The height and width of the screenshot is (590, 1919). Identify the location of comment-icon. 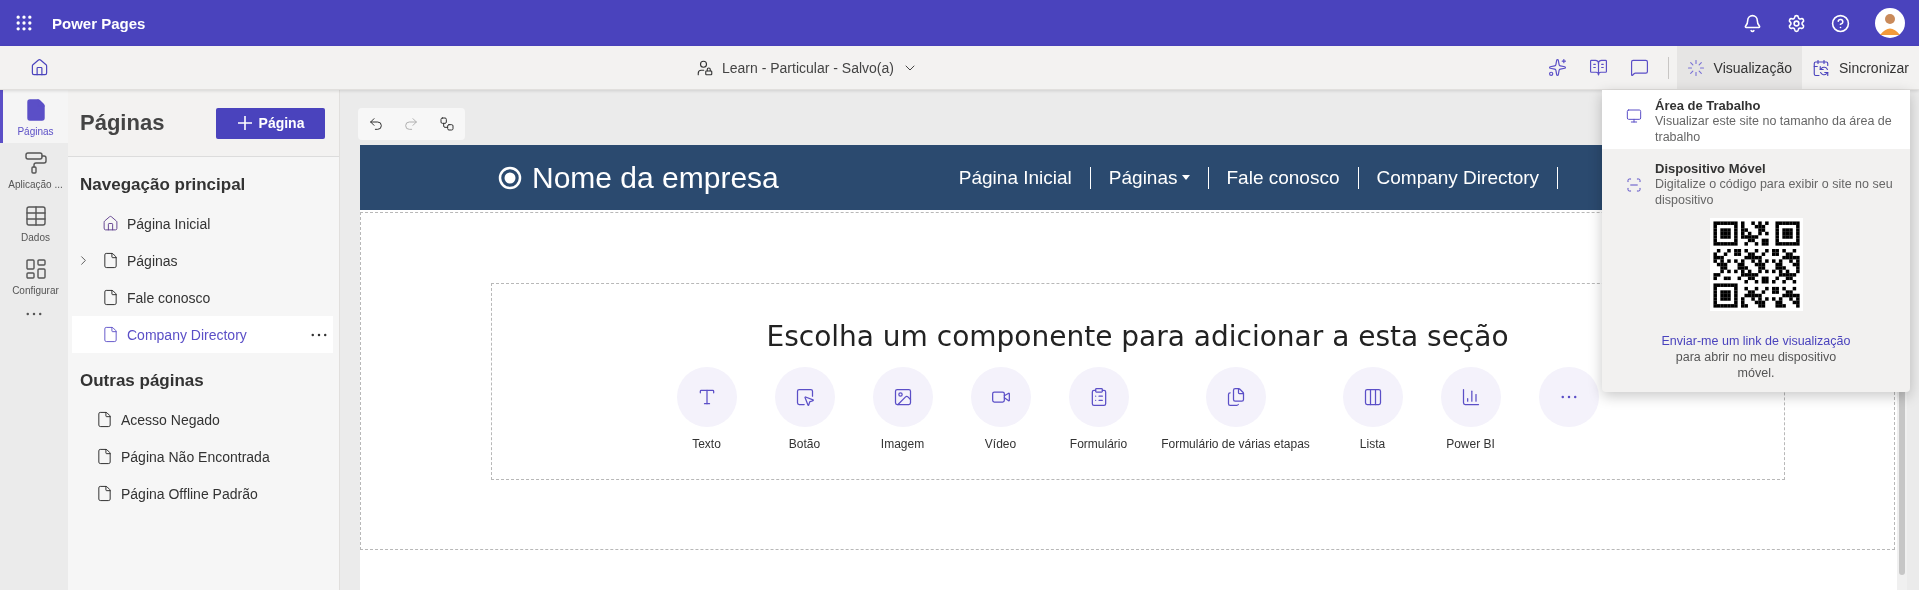
(1639, 67).